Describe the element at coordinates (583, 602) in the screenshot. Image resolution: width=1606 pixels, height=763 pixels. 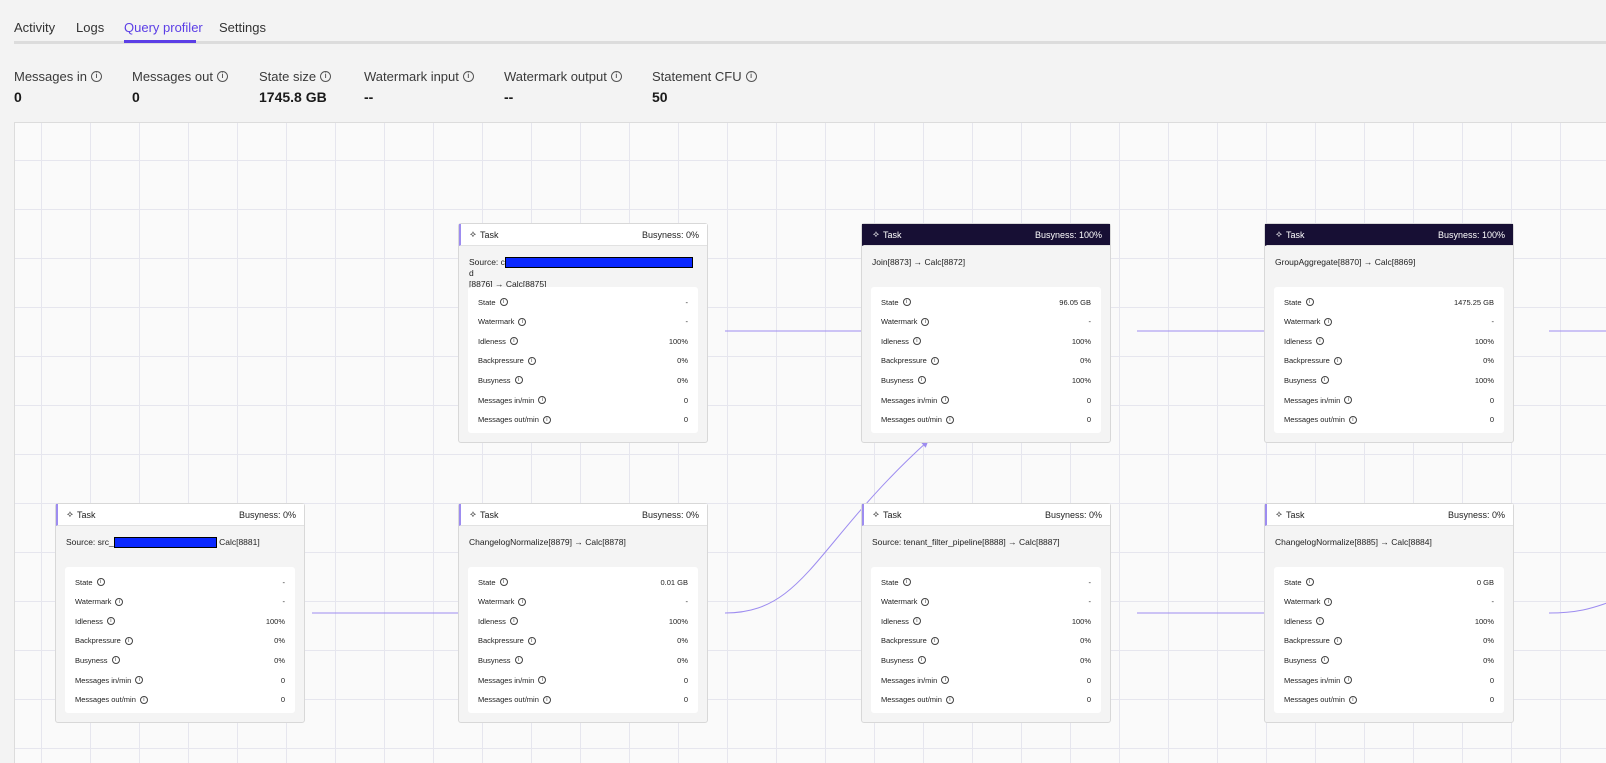
I see `task-stat-row: Watermark i -` at that location.